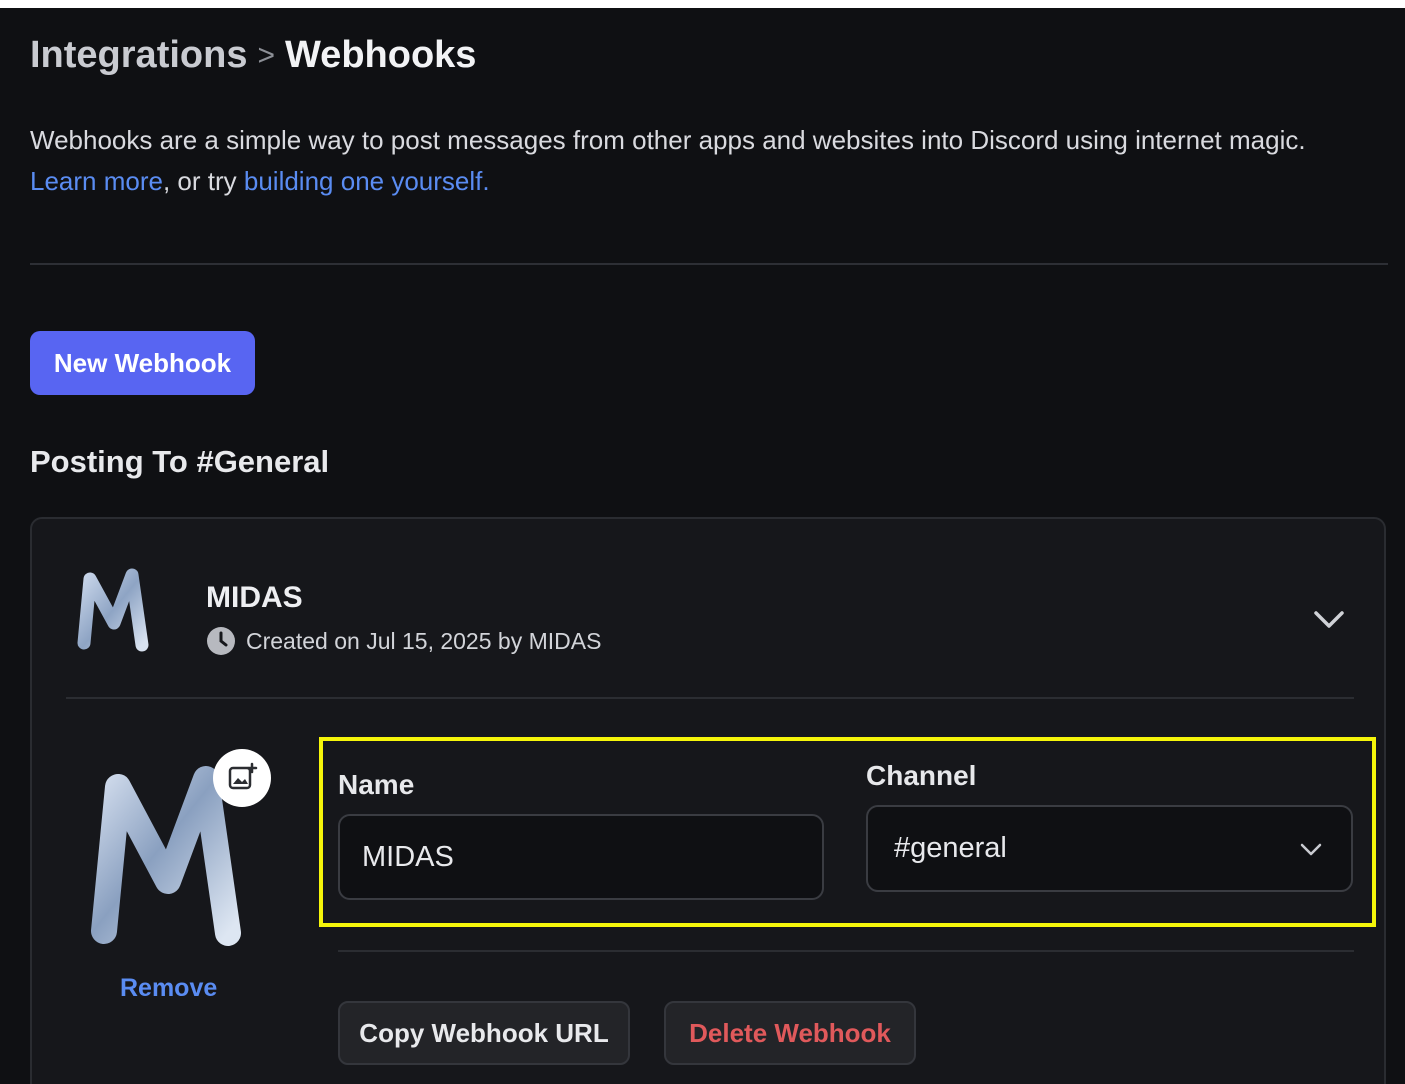 This screenshot has width=1405, height=1084. Describe the element at coordinates (710, 698) in the screenshot. I see `card-divider` at that location.